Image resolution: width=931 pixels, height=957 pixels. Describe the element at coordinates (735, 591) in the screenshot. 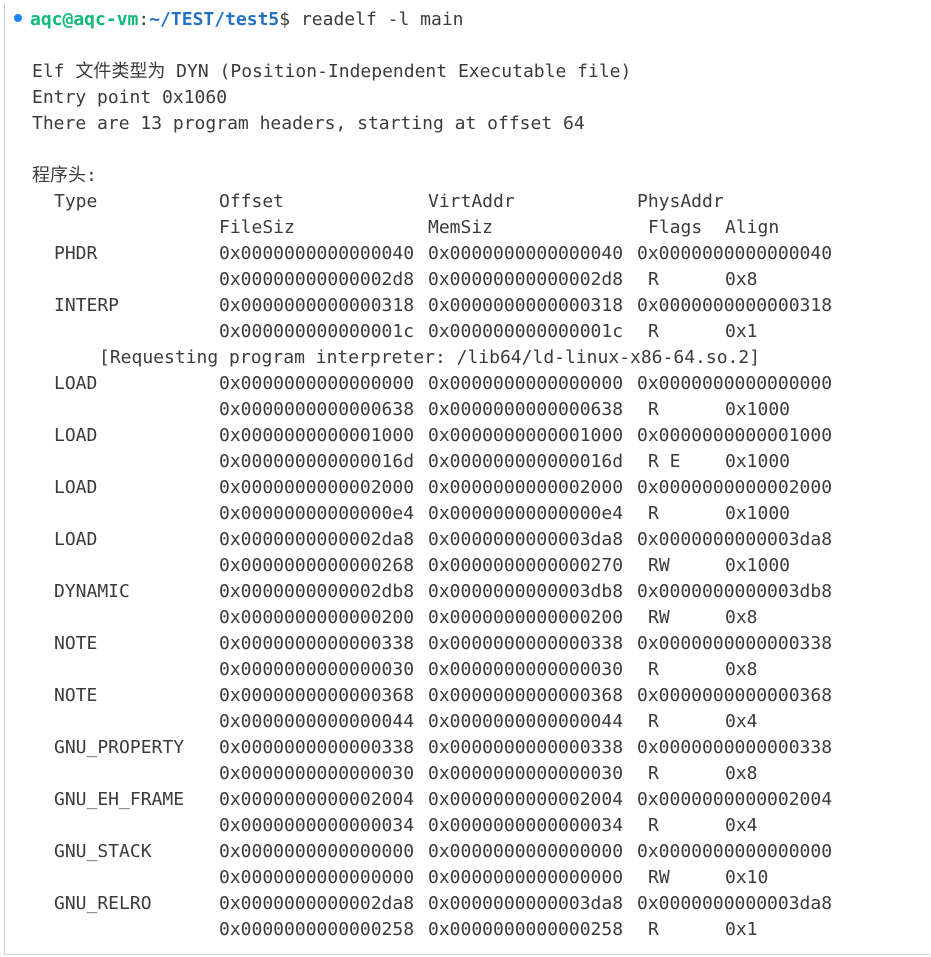

I see `segment-physaddr: 0x0000000000003db8` at that location.